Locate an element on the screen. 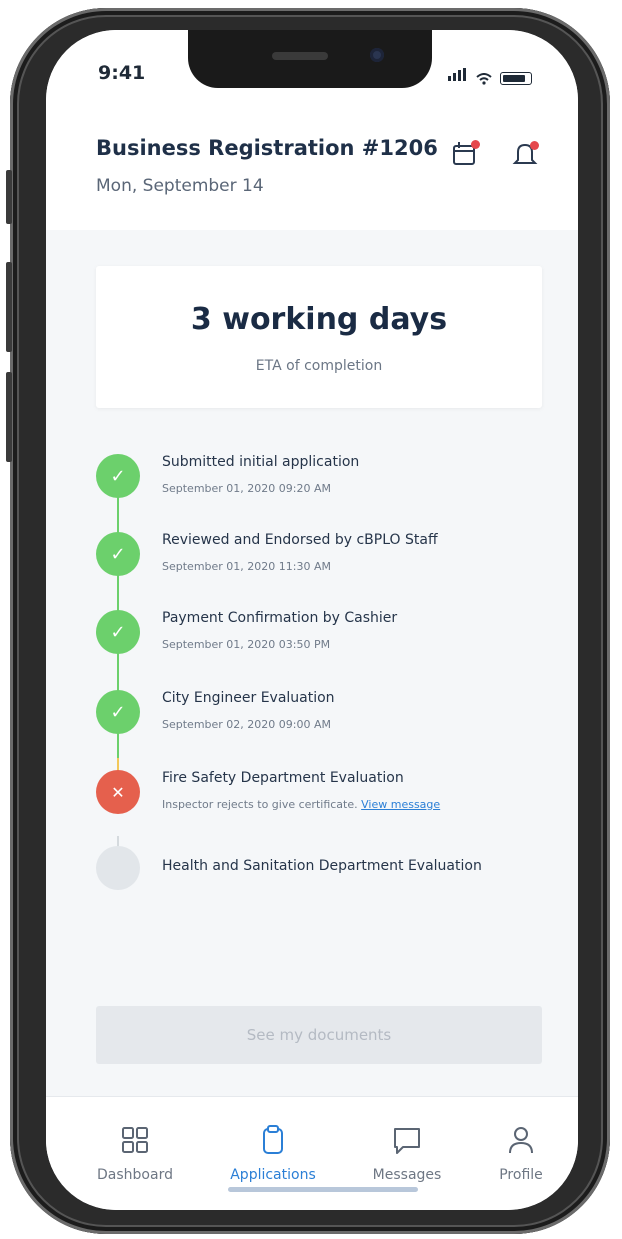  step-date: September 01, 2020 09:20 AM is located at coordinates (246, 488).